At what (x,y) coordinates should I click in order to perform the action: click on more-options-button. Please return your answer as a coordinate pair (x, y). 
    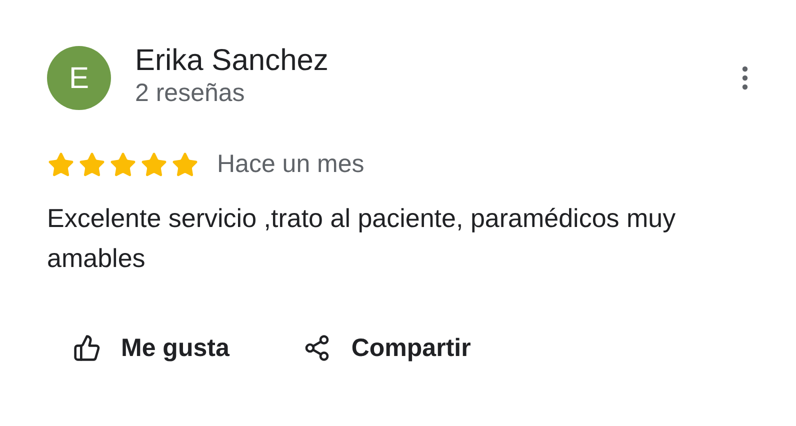
    Looking at the image, I should click on (745, 78).